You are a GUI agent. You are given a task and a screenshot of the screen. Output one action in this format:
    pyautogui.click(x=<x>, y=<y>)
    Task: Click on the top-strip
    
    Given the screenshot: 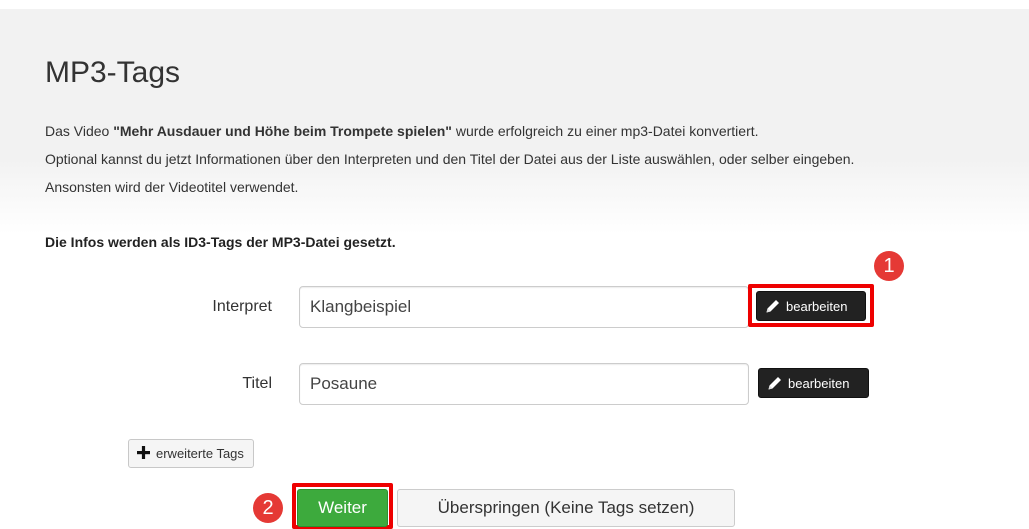 What is the action you would take?
    pyautogui.click(x=514, y=4)
    